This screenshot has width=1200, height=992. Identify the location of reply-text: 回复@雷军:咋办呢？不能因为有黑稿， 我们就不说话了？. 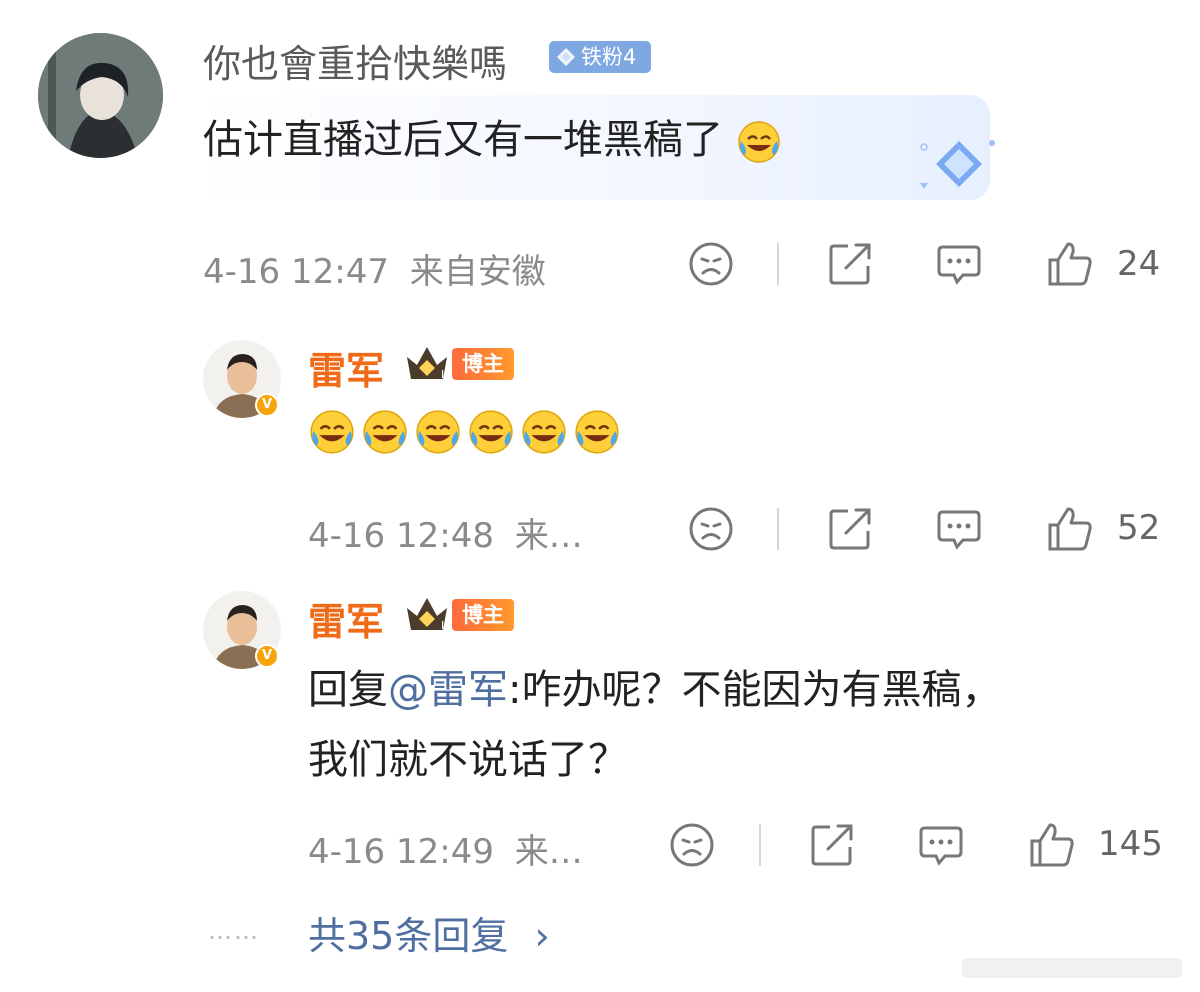
(654, 725).